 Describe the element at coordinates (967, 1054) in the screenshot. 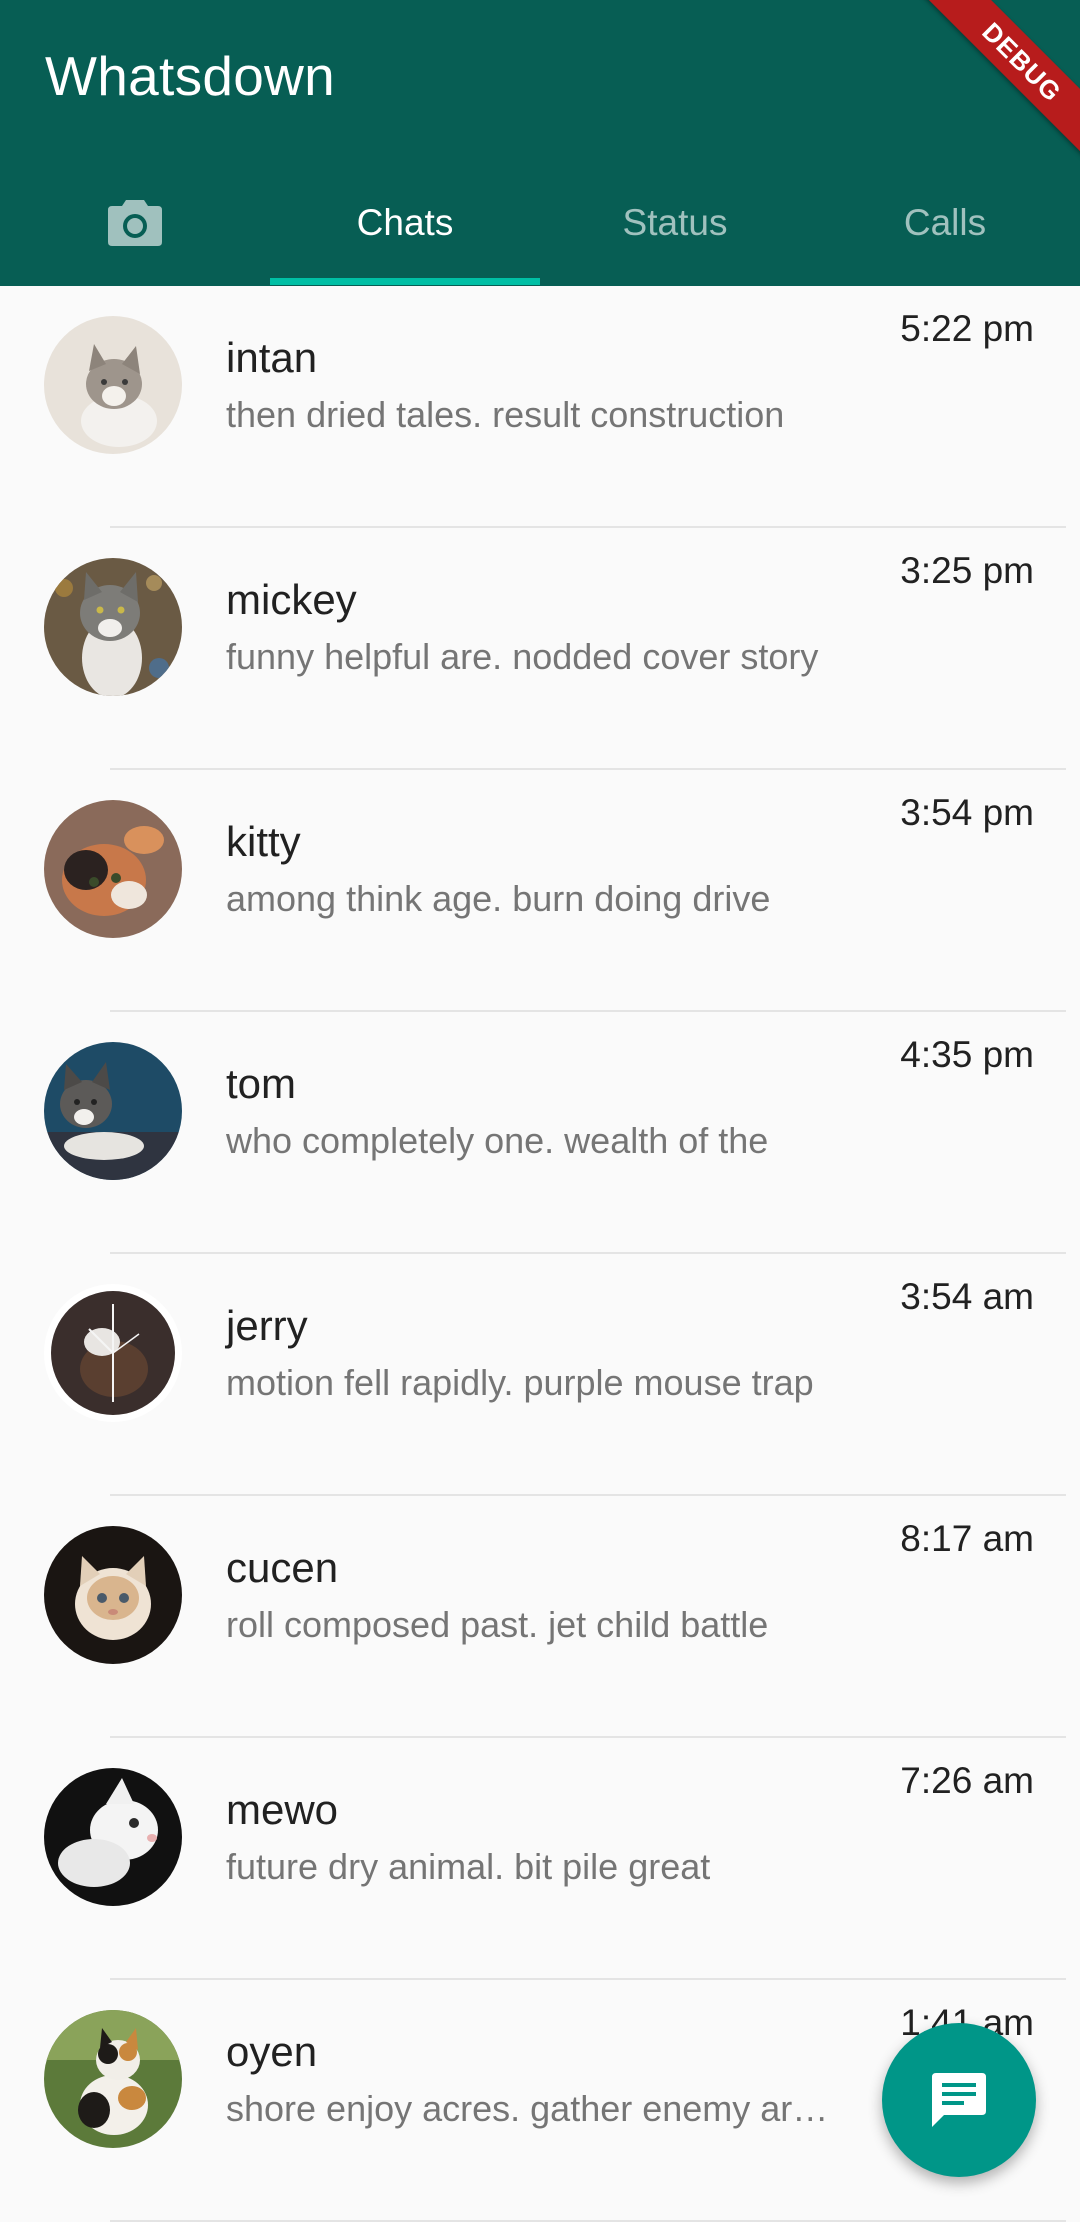

I see `message-time: 4:35 pm` at that location.